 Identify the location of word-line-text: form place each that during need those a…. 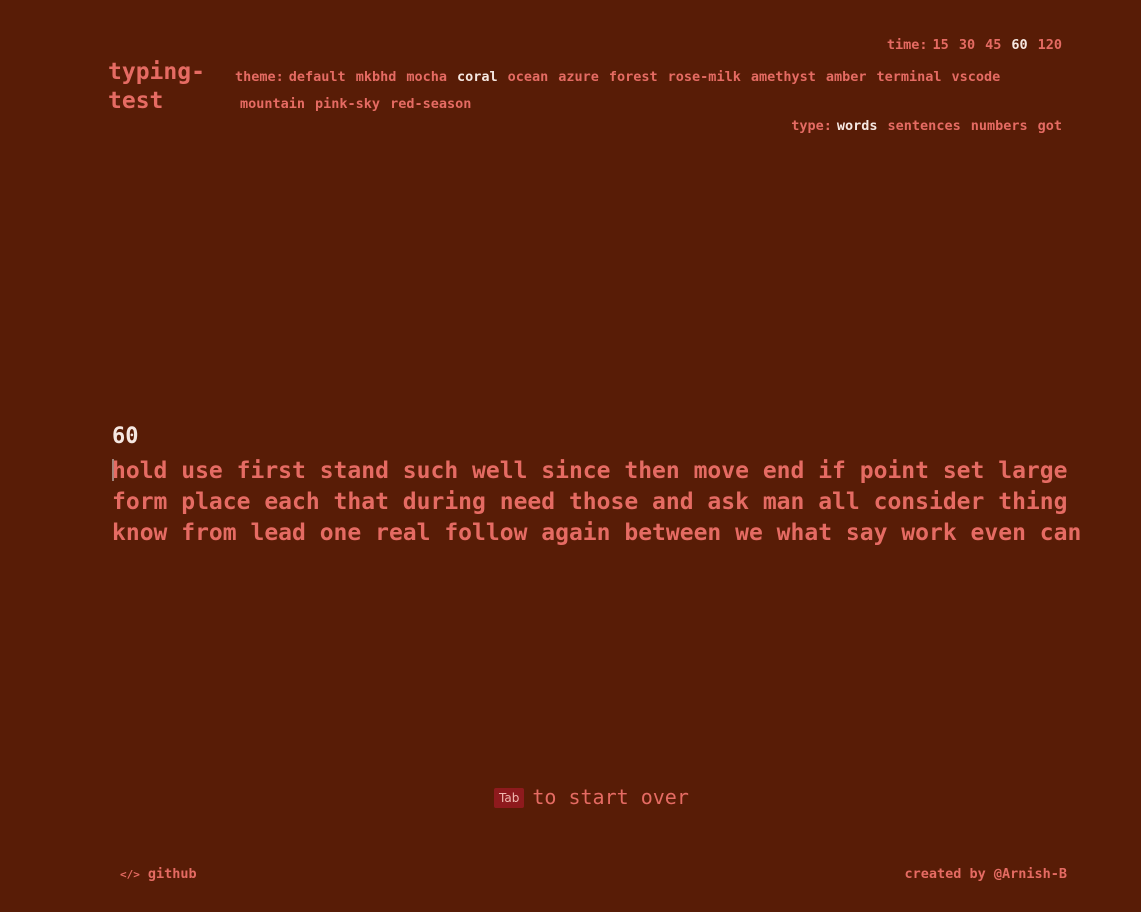
(590, 502).